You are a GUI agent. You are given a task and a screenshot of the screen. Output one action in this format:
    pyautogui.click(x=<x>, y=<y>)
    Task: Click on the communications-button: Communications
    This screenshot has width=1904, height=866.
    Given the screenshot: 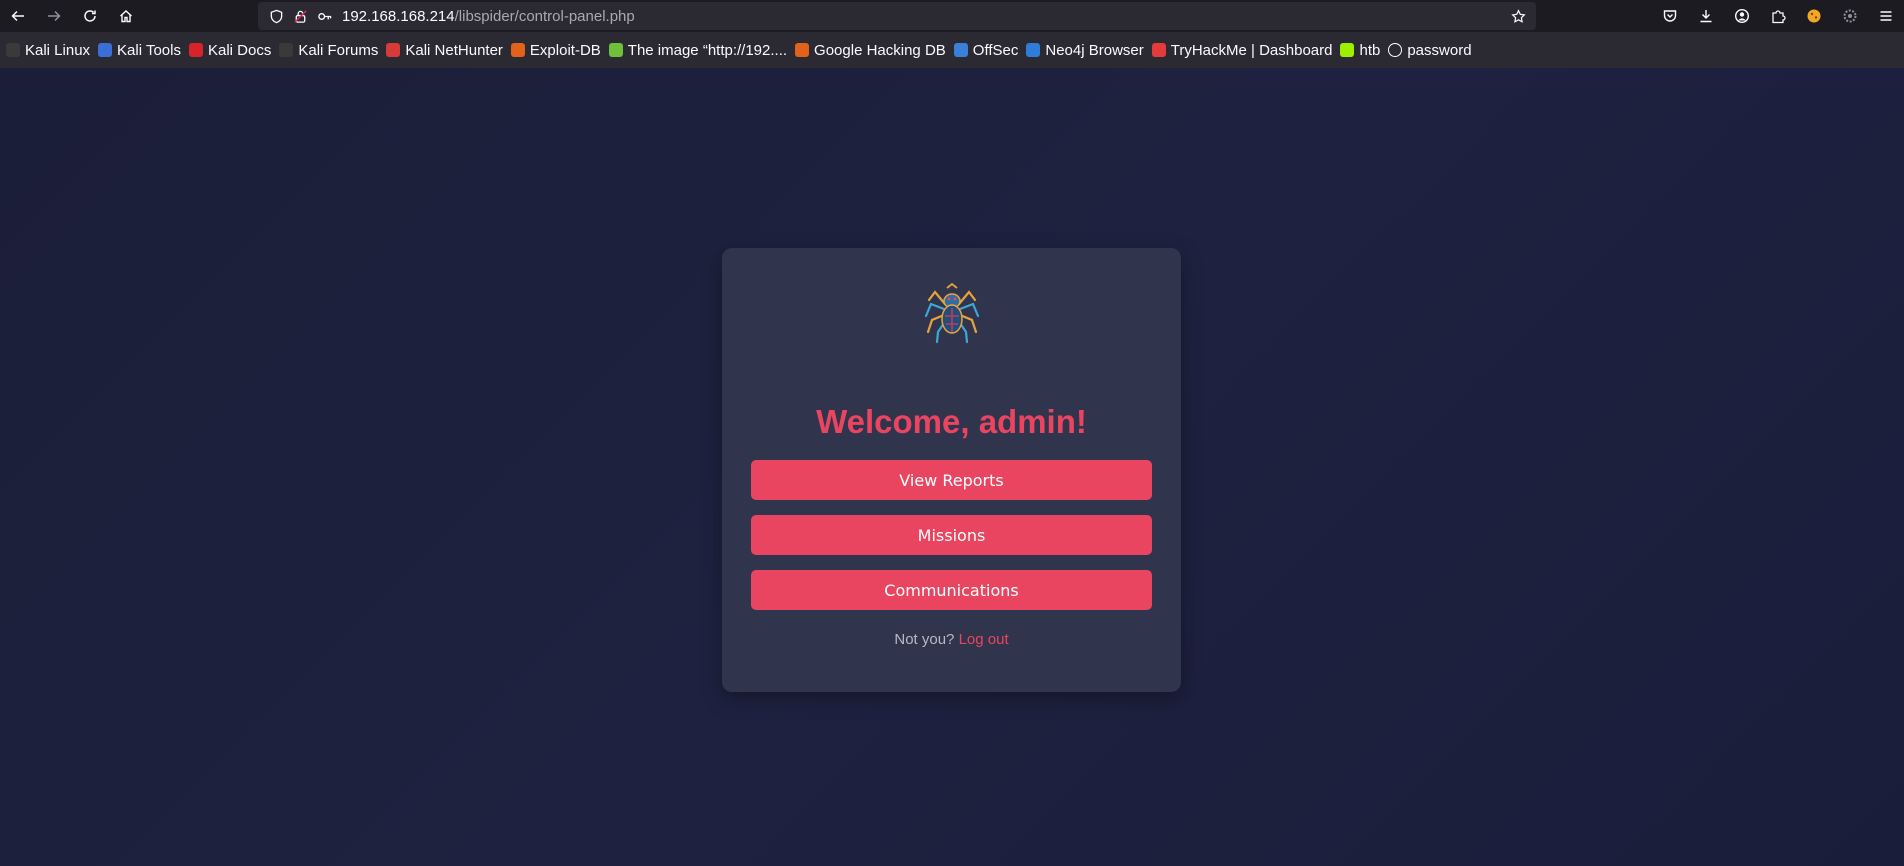 What is the action you would take?
    pyautogui.click(x=951, y=590)
    